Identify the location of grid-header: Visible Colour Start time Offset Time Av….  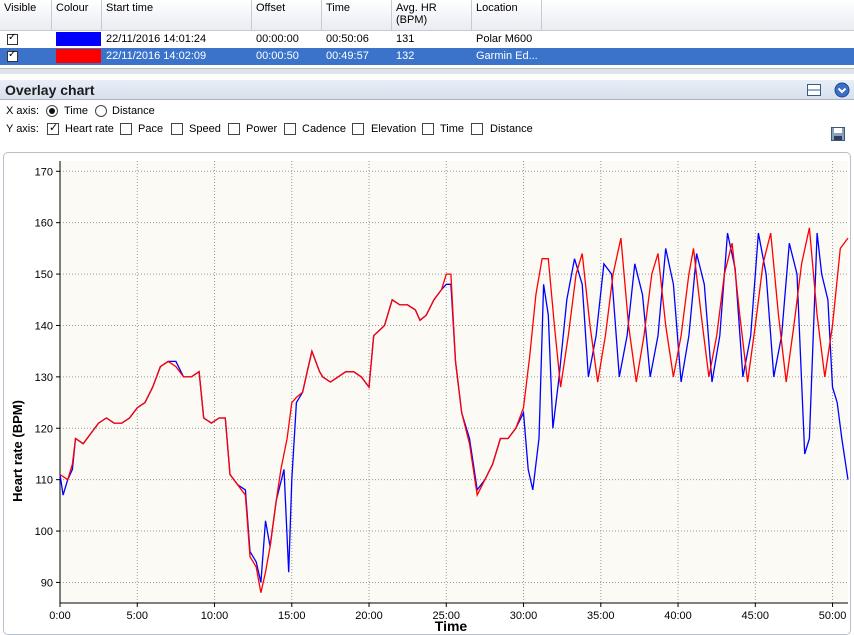
(427, 15).